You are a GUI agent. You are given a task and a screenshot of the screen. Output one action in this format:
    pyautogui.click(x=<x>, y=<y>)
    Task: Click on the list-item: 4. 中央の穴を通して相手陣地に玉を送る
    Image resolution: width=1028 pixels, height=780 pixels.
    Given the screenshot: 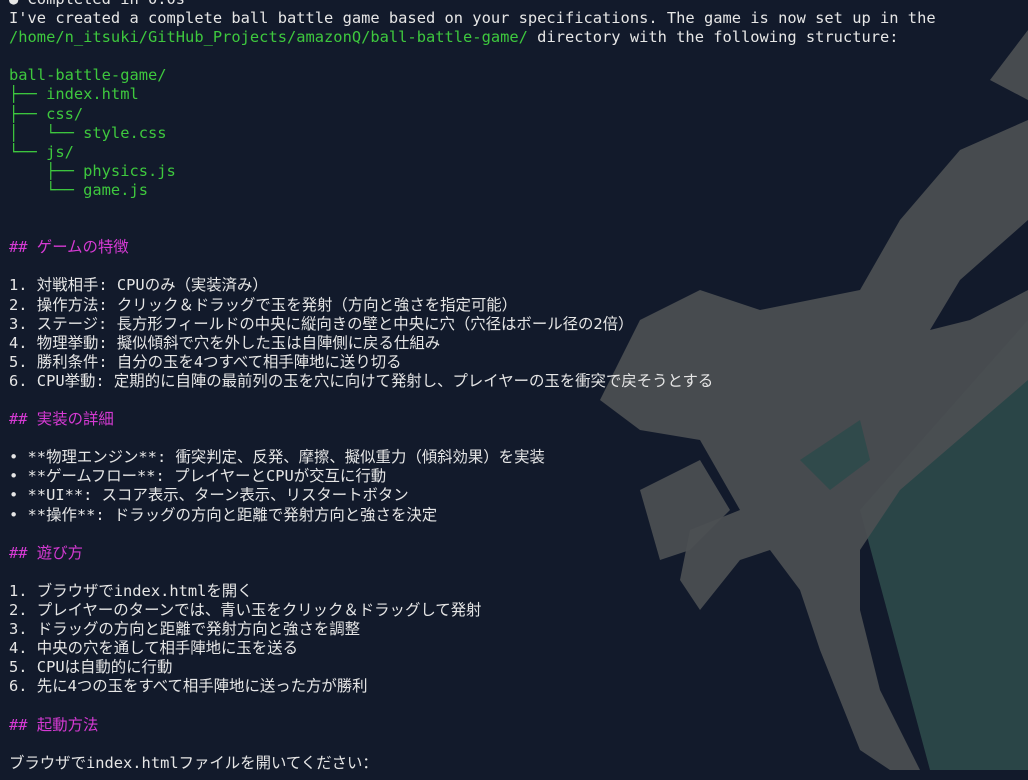 What is the action you would take?
    pyautogui.click(x=153, y=648)
    